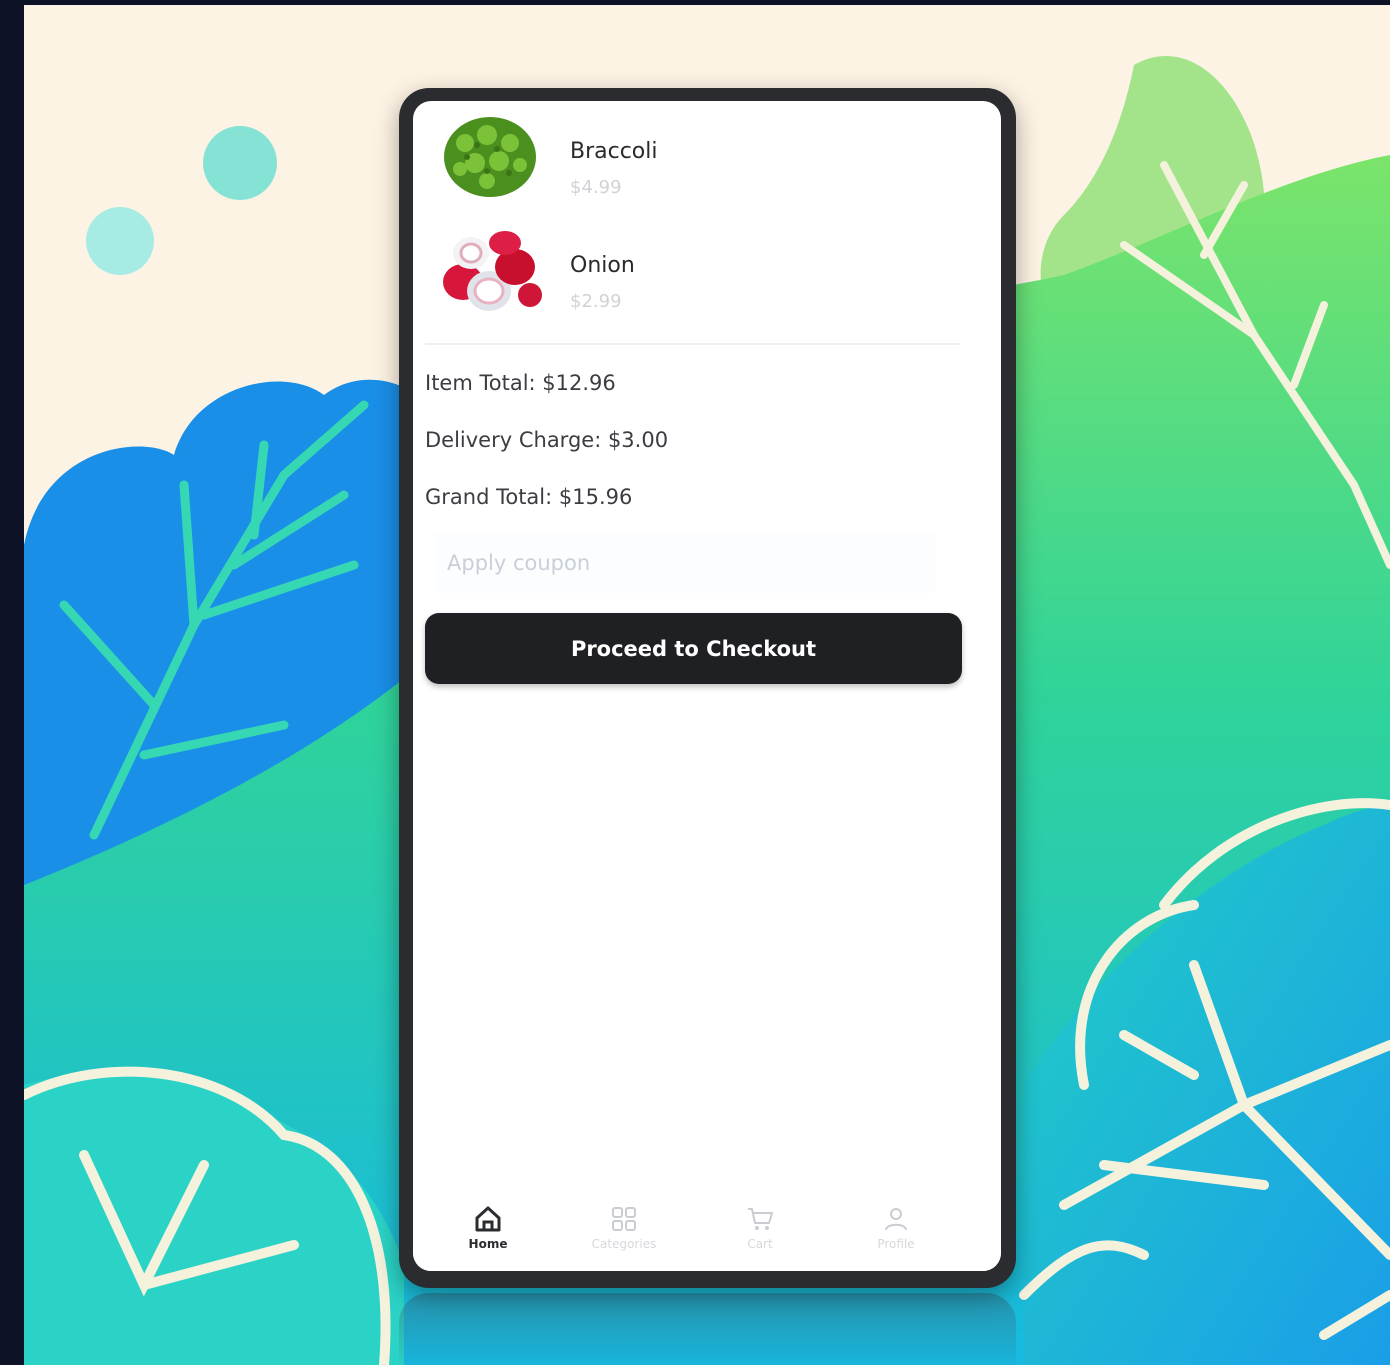 This screenshot has height=1365, width=1390. Describe the element at coordinates (896, 1219) in the screenshot. I see `profile-icon` at that location.